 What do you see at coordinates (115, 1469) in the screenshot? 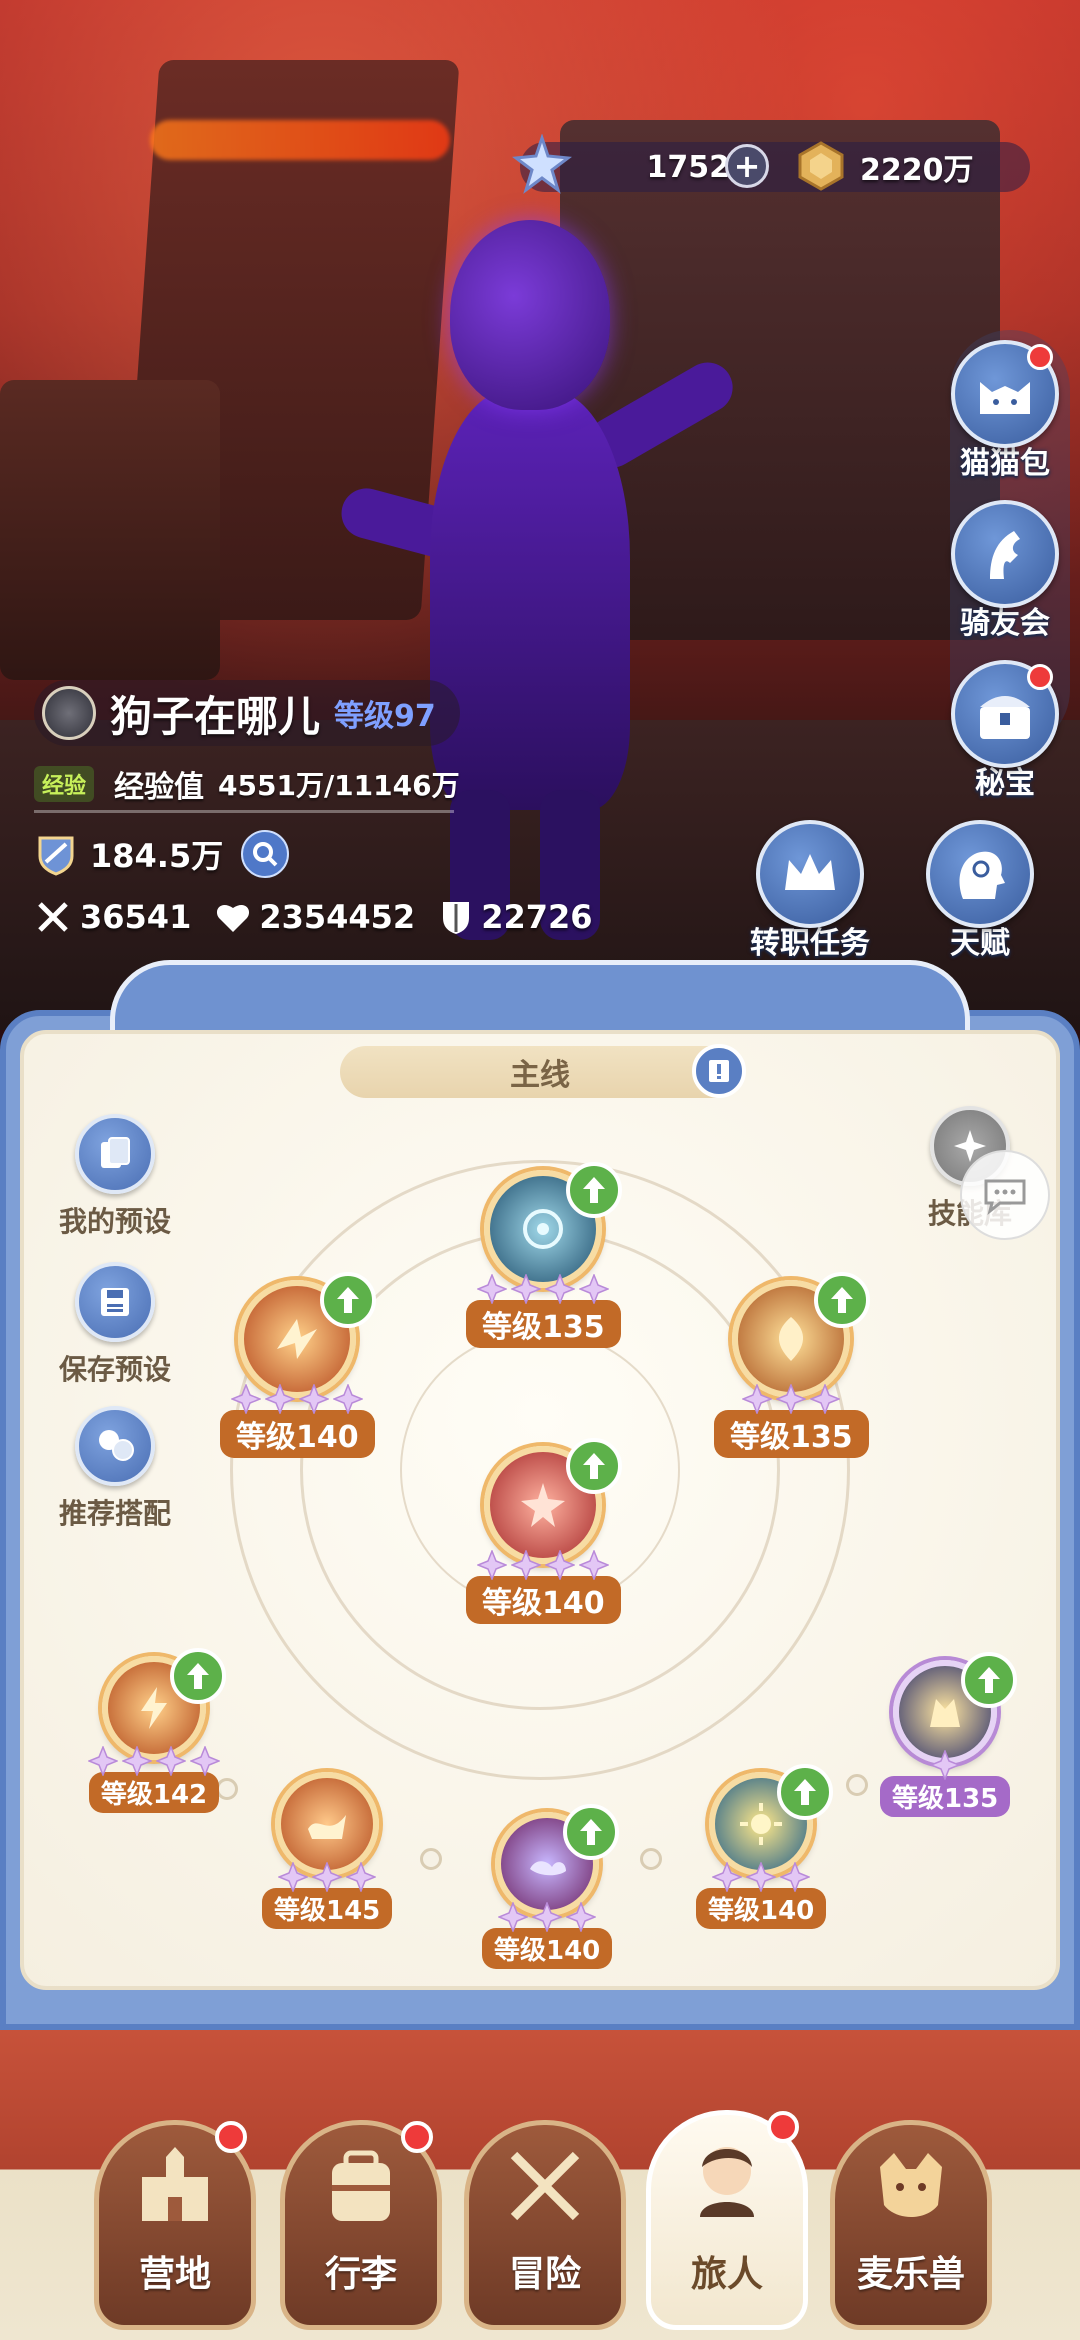
I see `recommend-button: 推荐搭配` at bounding box center [115, 1469].